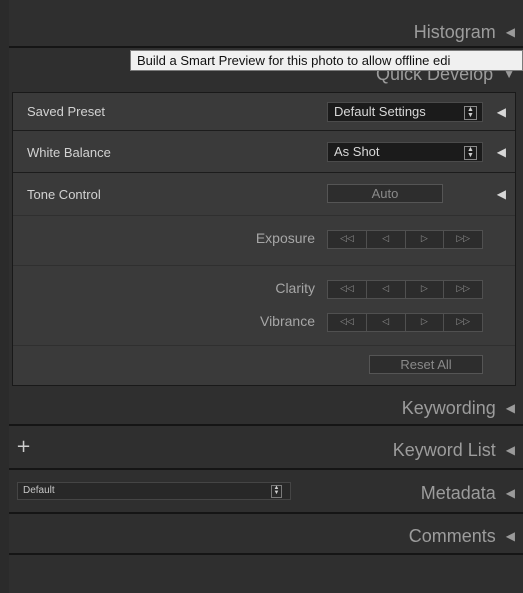 Image resolution: width=523 pixels, height=593 pixels. Describe the element at coordinates (463, 289) in the screenshot. I see `clarity-increase-large-button: ▷▷` at that location.